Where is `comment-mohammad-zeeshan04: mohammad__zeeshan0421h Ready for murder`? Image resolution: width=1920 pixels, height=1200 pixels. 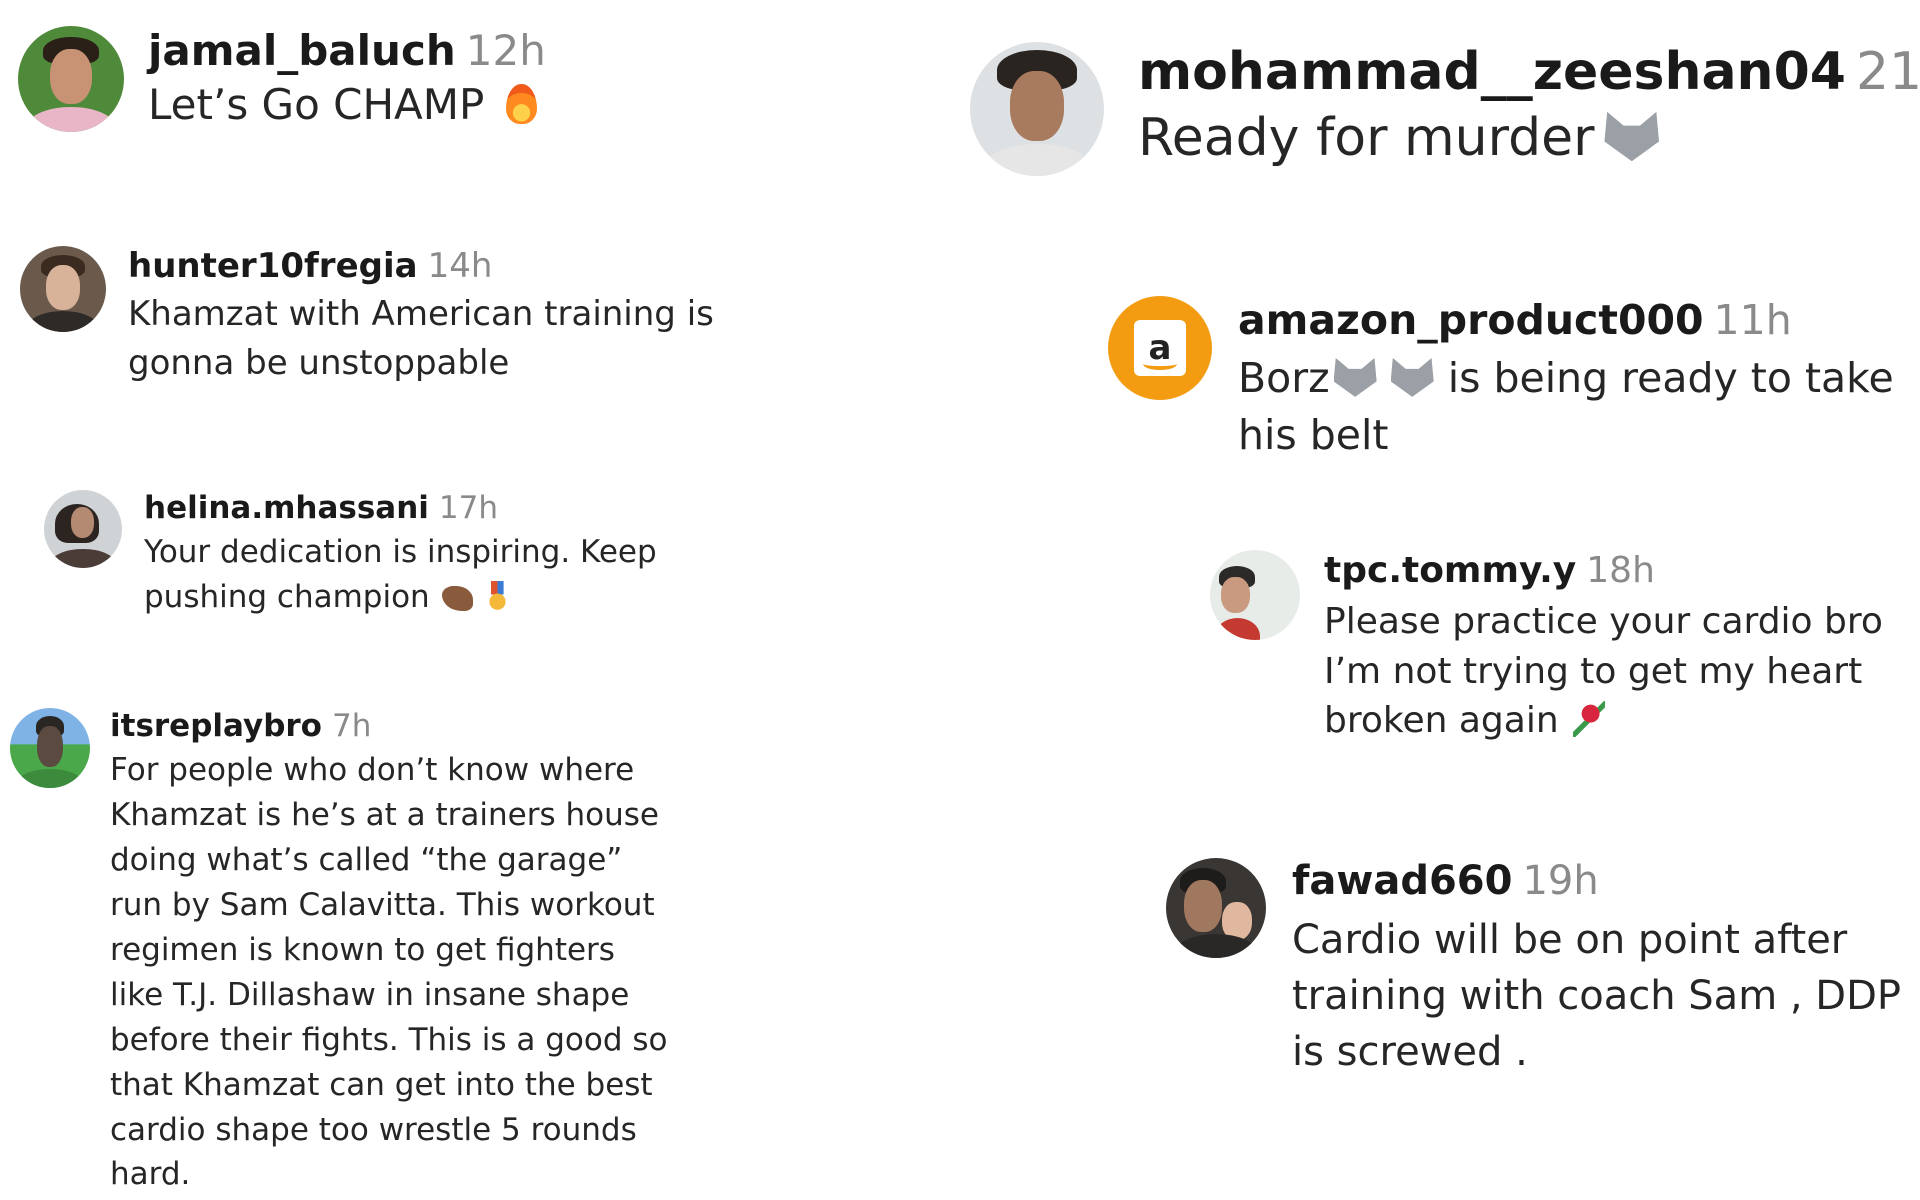
comment-mohammad-zeeshan04: mohammad__zeeshan0421h Ready for murder is located at coordinates (1445, 109).